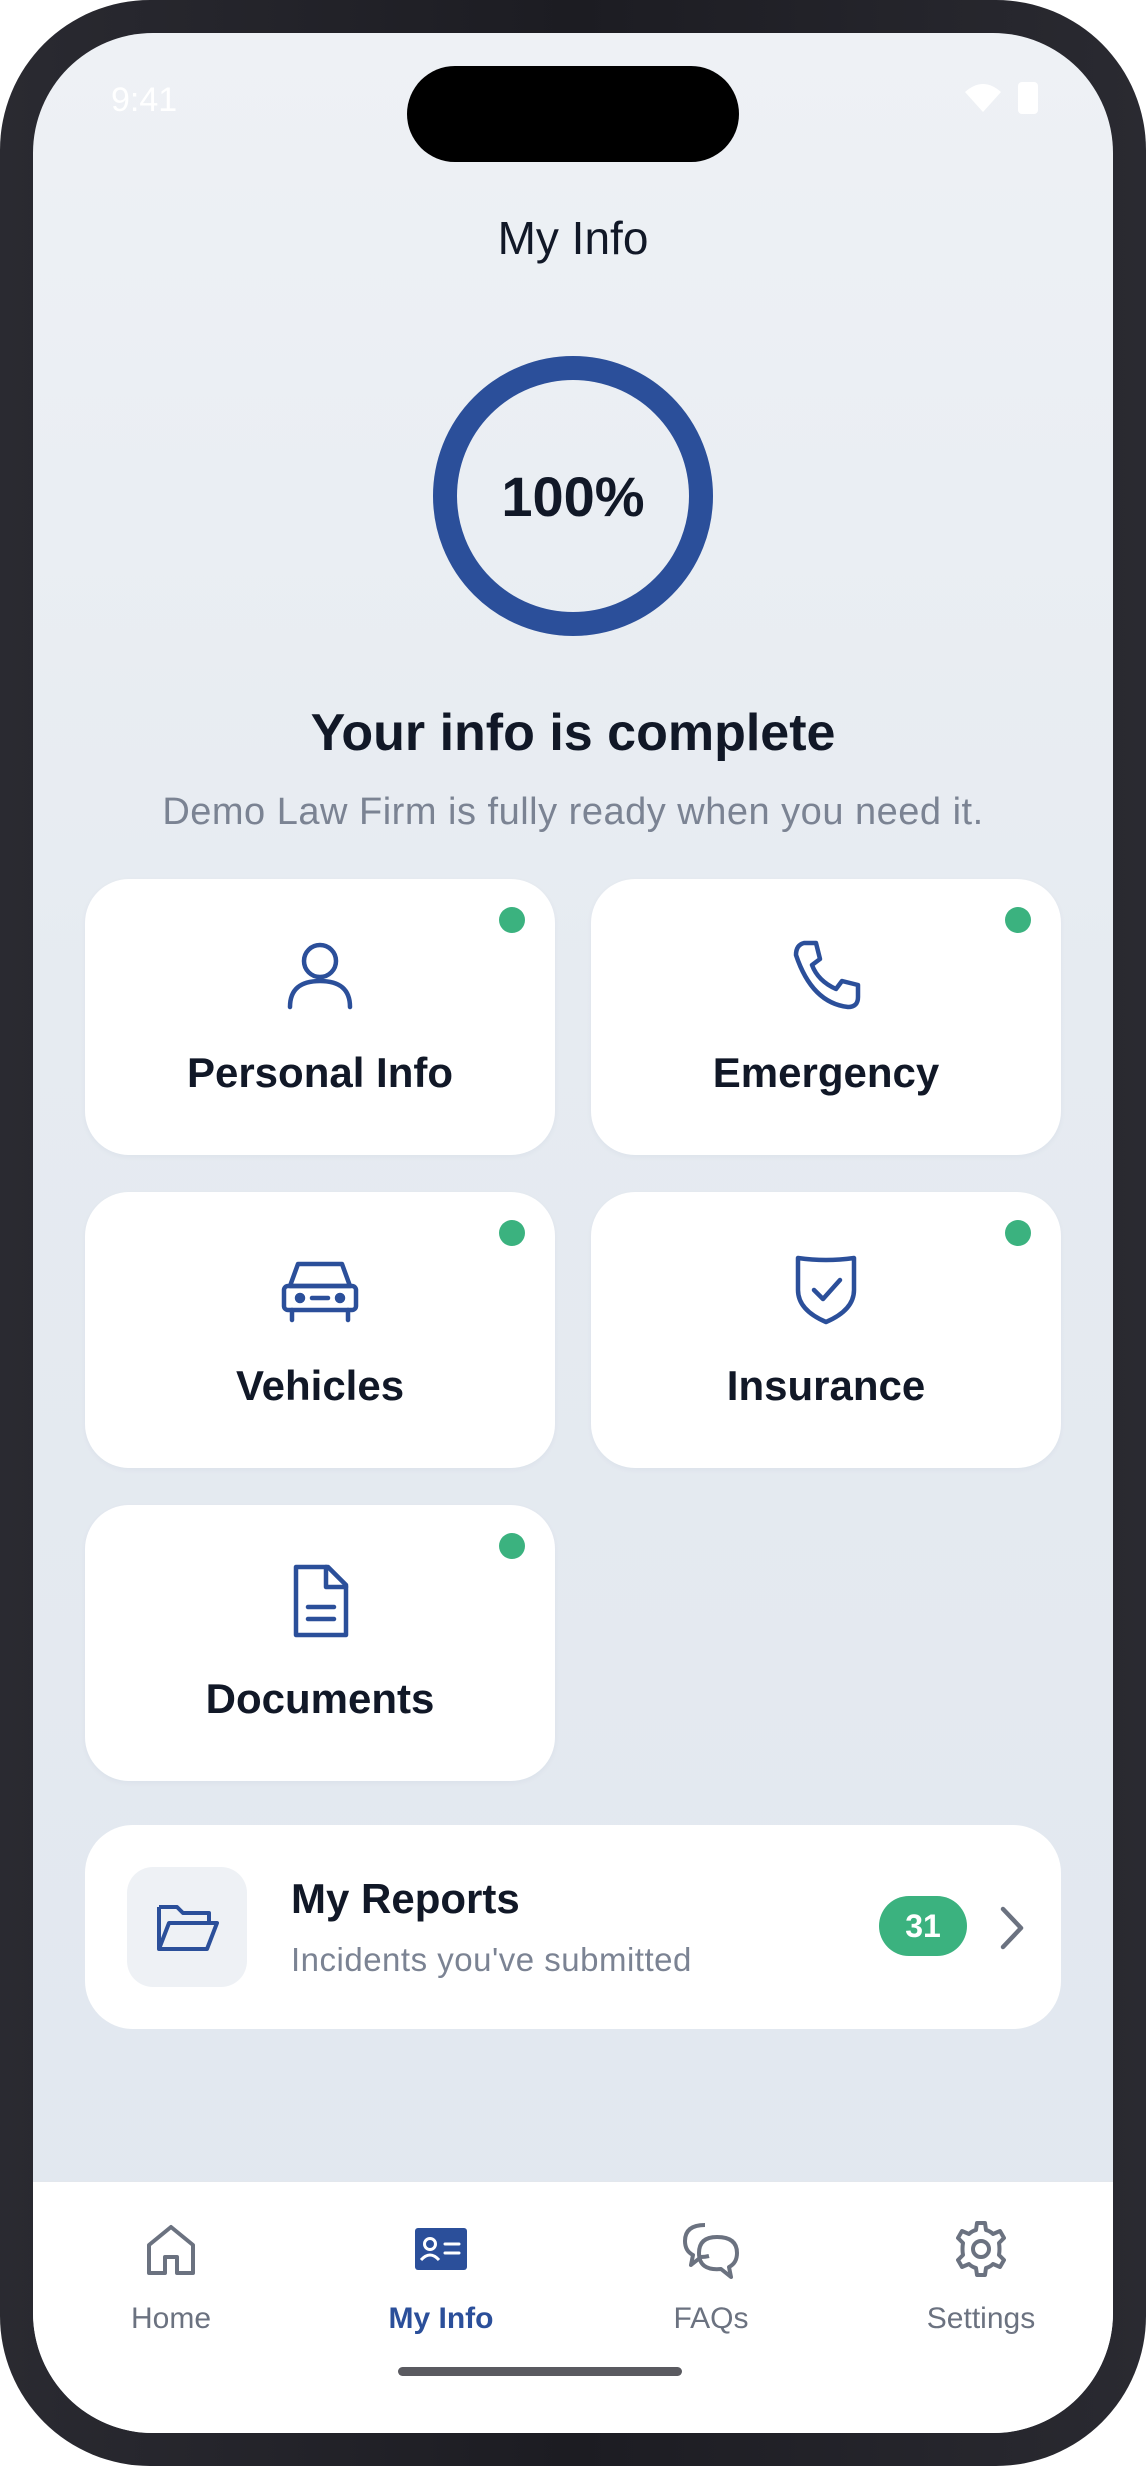  What do you see at coordinates (711, 2318) in the screenshot?
I see `tab-label: FAQs` at bounding box center [711, 2318].